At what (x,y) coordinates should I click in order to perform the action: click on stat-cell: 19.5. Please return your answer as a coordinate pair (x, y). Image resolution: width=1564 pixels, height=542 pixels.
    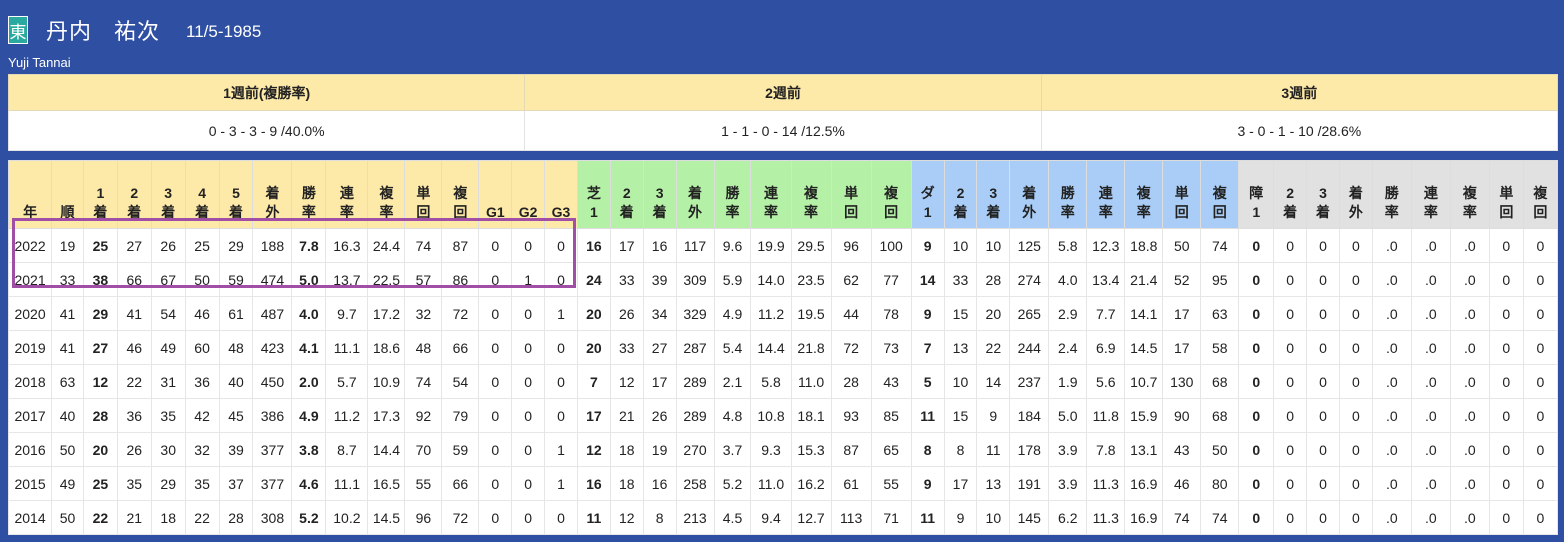
    Looking at the image, I should click on (811, 313).